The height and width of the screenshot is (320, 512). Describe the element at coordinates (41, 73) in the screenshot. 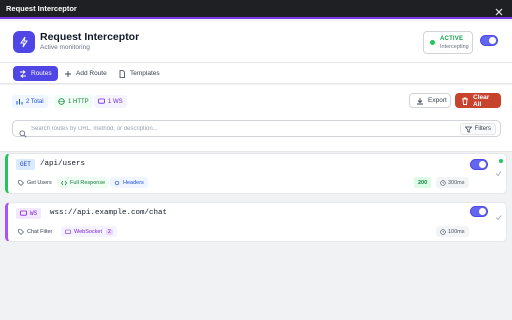

I see `tab-routes-label: Routes` at that location.